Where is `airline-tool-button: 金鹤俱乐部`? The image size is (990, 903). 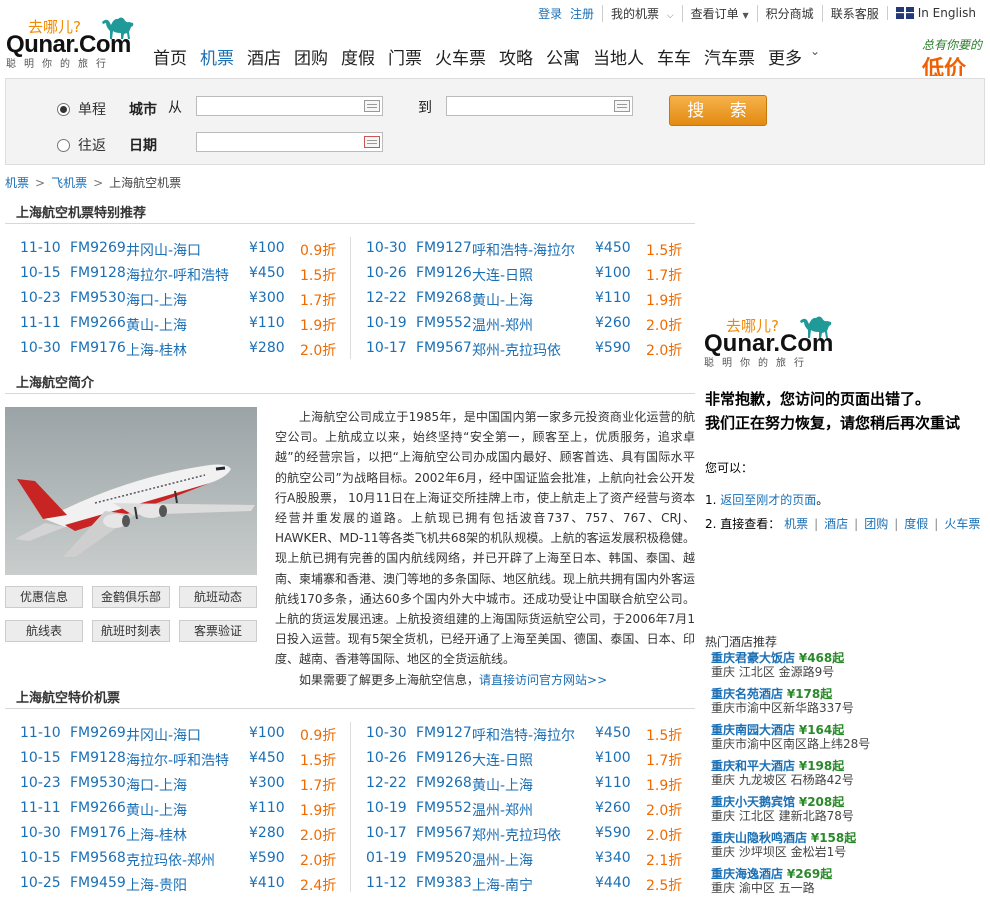 airline-tool-button: 金鹤俱乐部 is located at coordinates (131, 597).